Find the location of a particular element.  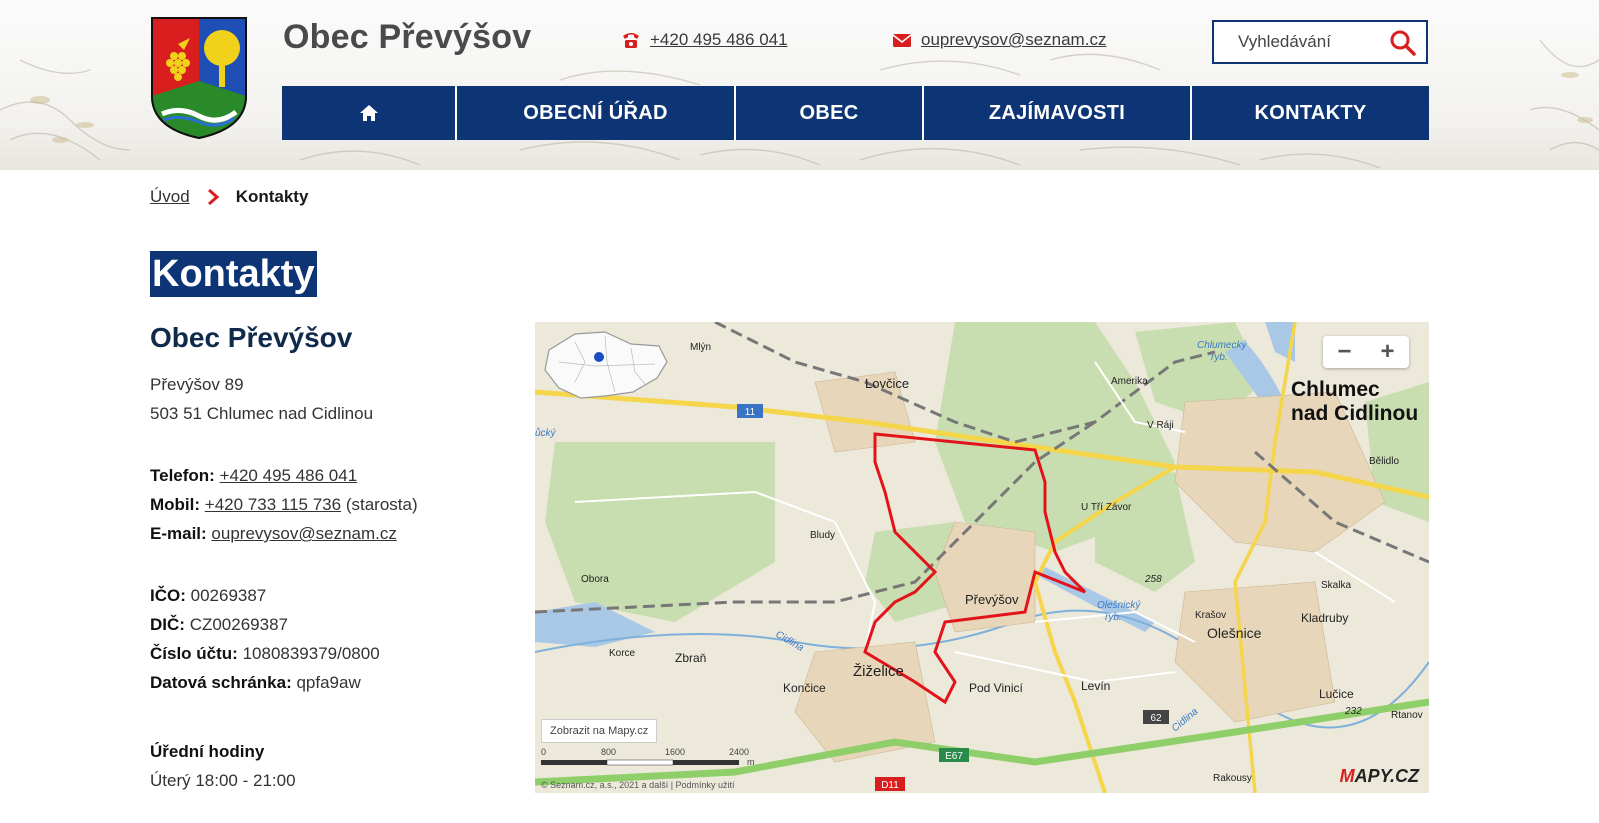

map-label-kladruby: Kladruby is located at coordinates (1324, 618).